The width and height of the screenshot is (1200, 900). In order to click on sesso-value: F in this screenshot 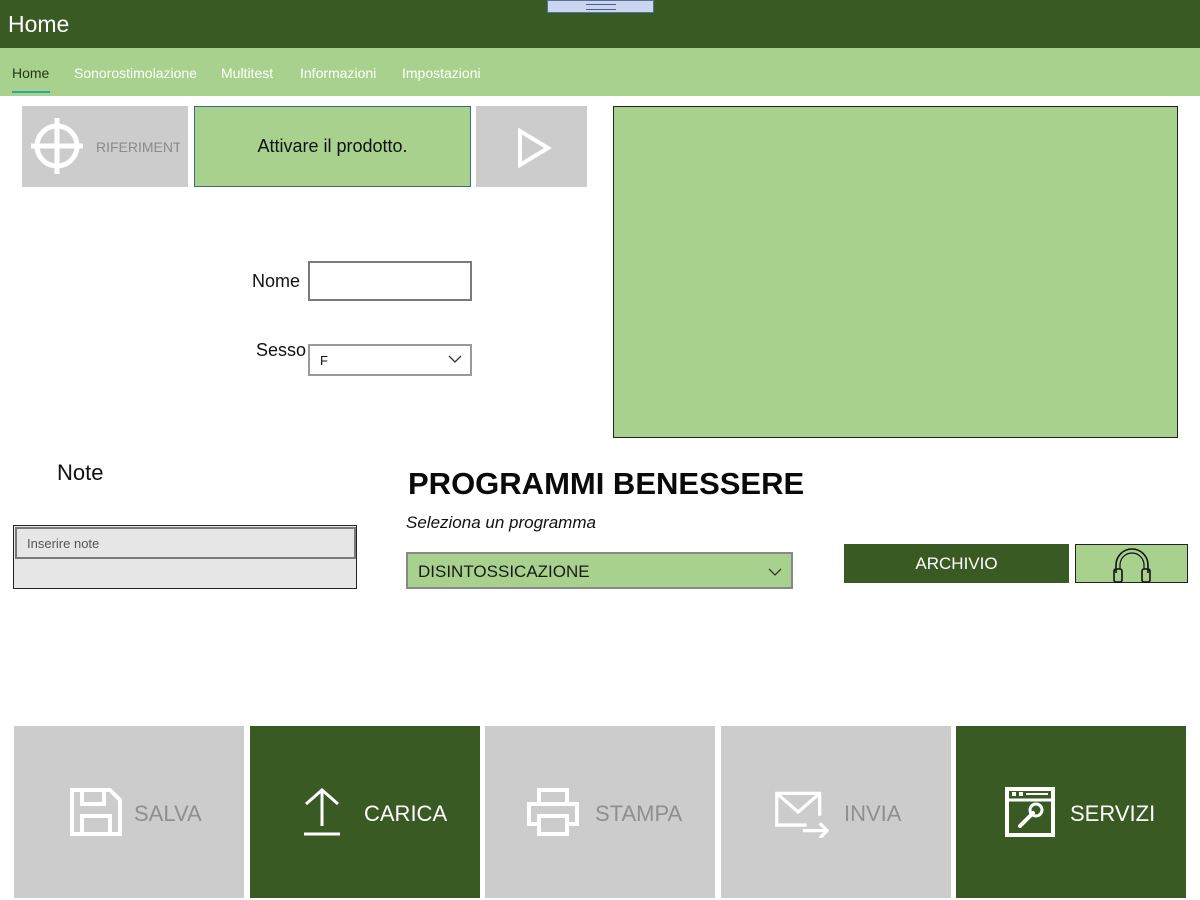, I will do `click(324, 360)`.